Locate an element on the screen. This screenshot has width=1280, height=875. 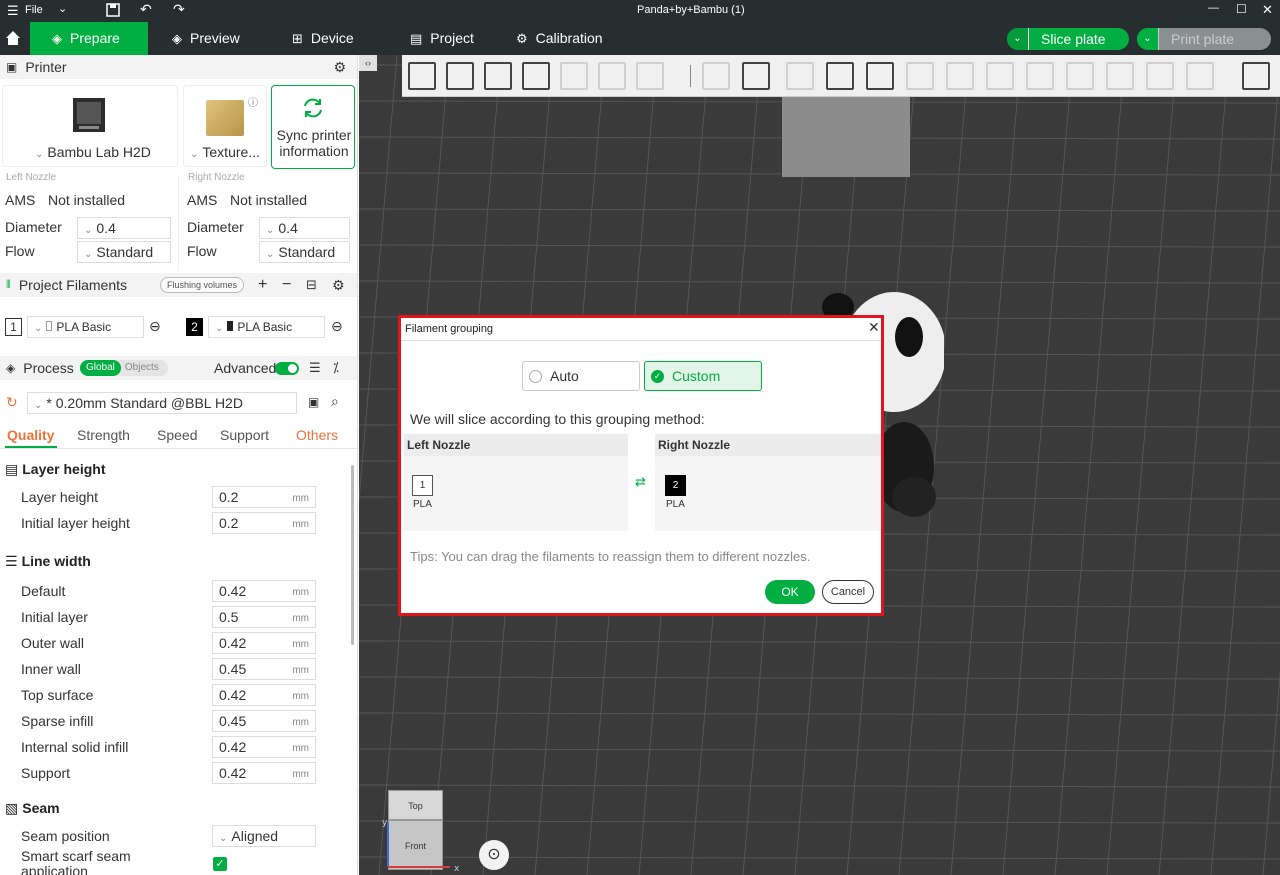
cut-icon is located at coordinates (880, 76).